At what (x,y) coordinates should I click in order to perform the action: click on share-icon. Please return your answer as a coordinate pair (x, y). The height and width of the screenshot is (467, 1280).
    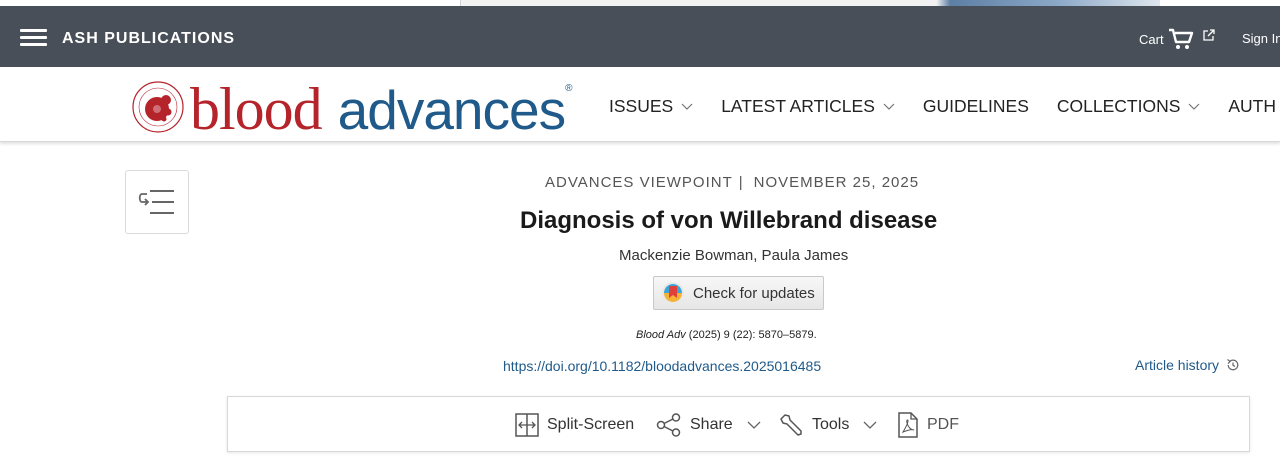
    Looking at the image, I should click on (668, 425).